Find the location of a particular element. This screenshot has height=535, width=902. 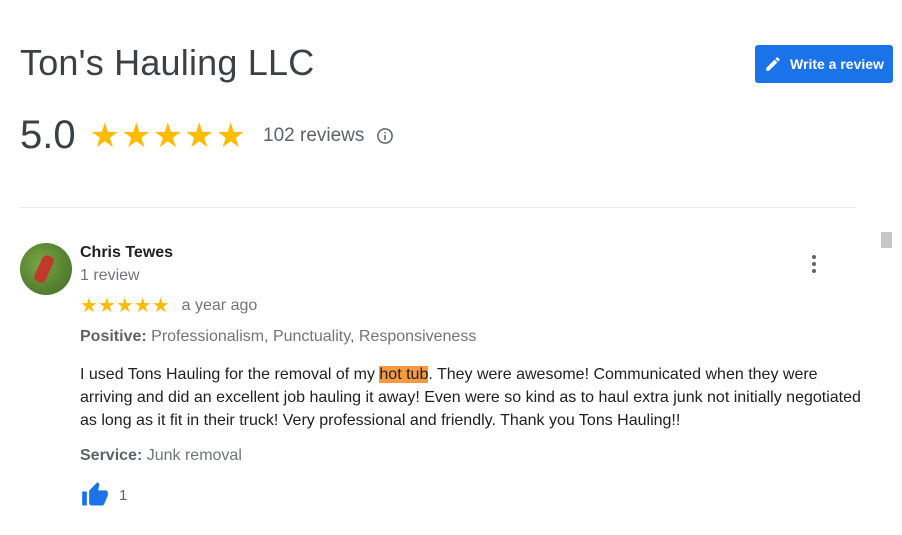

review-meta: ★★★★★ a year ago is located at coordinates (168, 306).